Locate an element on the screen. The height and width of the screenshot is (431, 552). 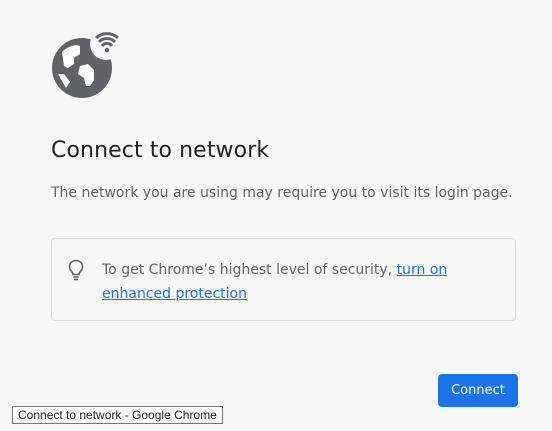
page-title: Connect to network is located at coordinates (160, 150).